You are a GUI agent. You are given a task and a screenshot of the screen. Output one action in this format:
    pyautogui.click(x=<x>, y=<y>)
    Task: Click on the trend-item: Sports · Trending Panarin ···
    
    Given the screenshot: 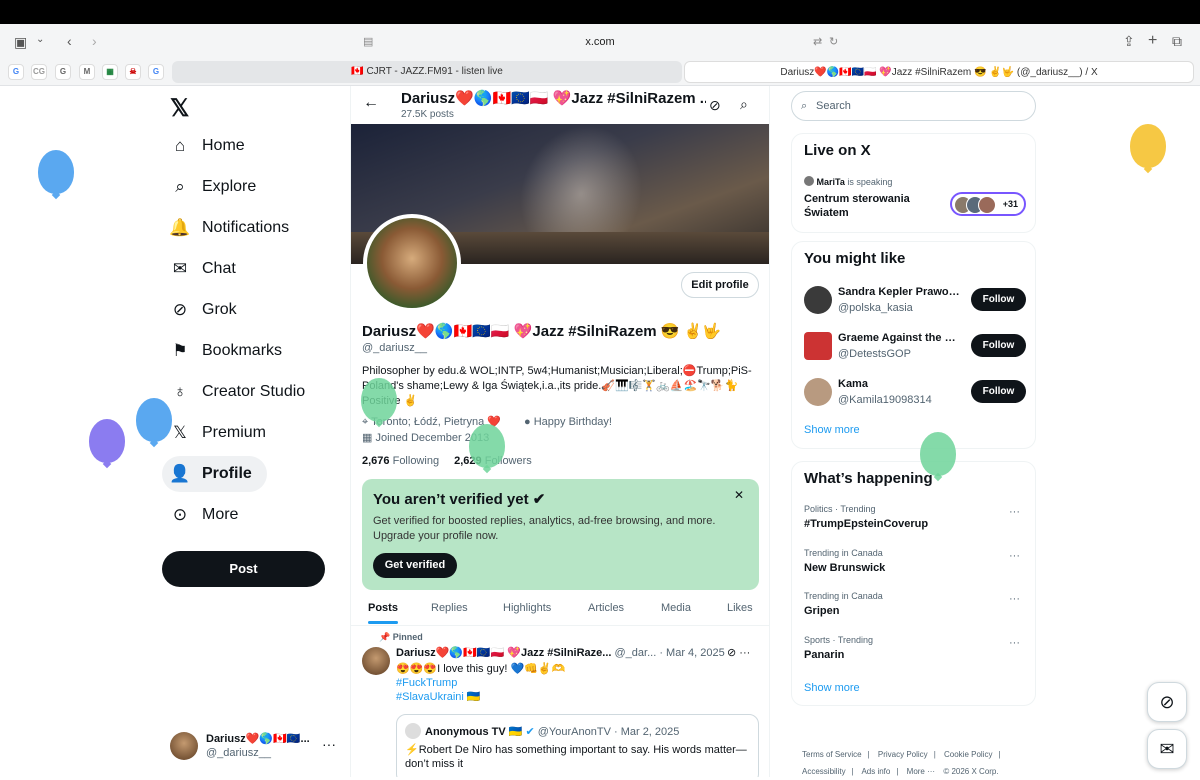 What is the action you would take?
    pyautogui.click(x=916, y=652)
    